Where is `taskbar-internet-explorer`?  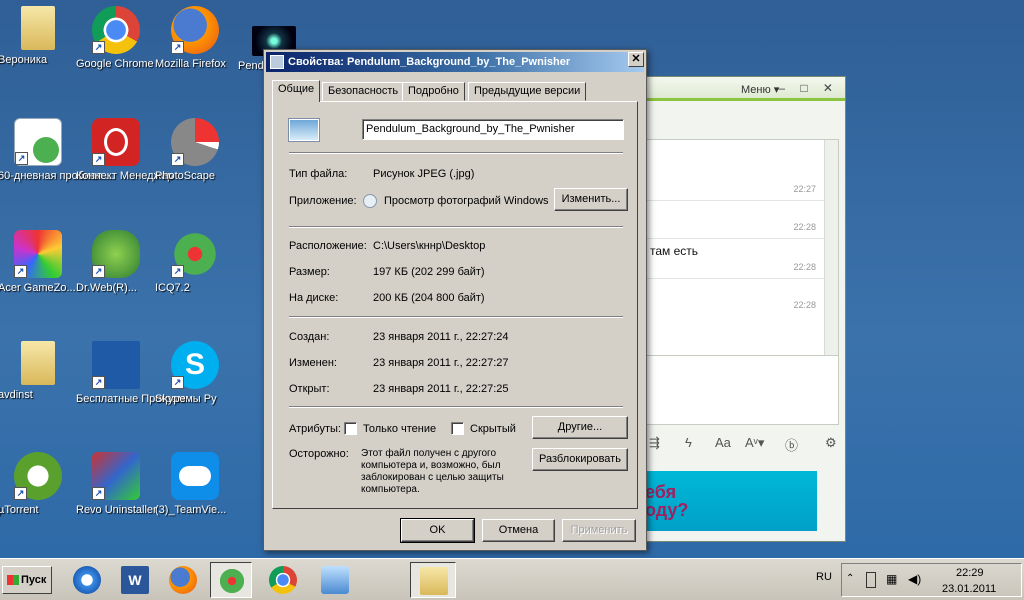
taskbar-internet-explorer is located at coordinates (87, 580).